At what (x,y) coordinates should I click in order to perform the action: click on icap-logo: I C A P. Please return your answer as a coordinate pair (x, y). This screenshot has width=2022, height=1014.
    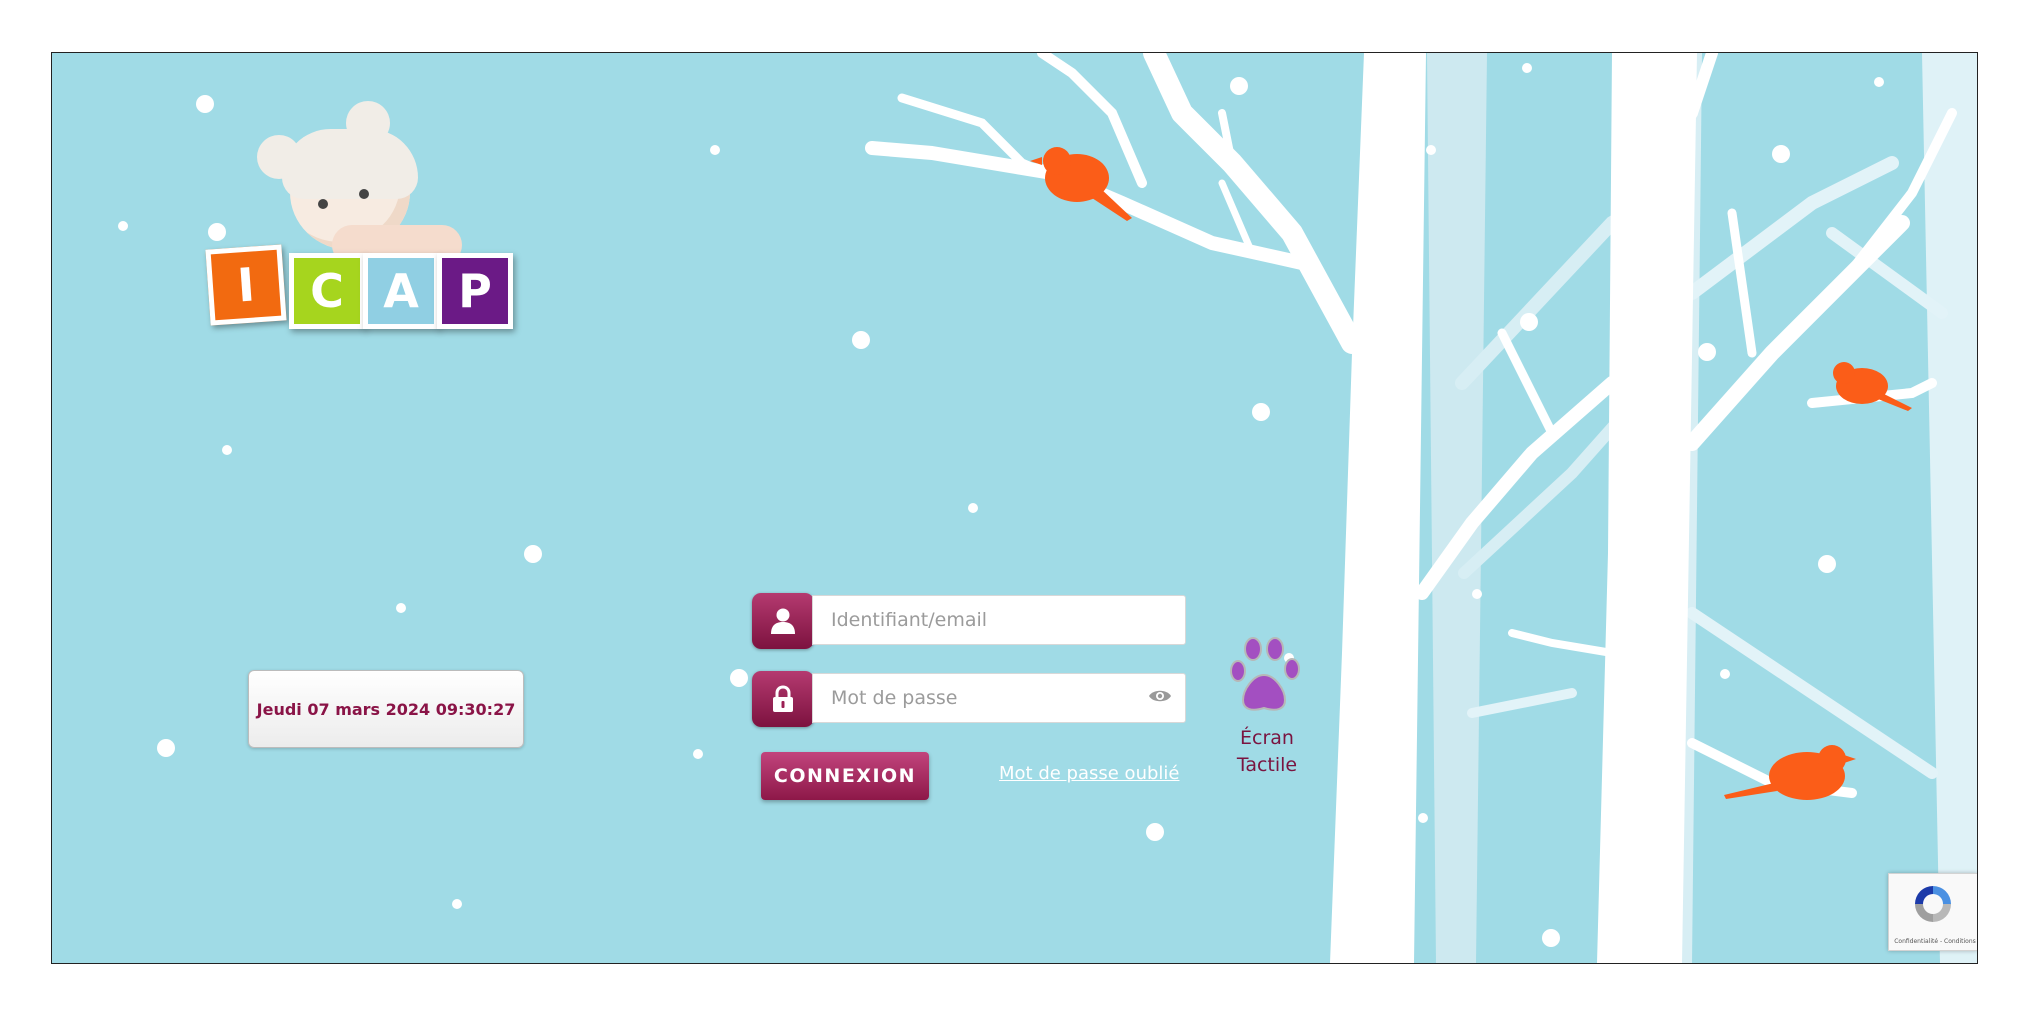
    Looking at the image, I should click on (383, 225).